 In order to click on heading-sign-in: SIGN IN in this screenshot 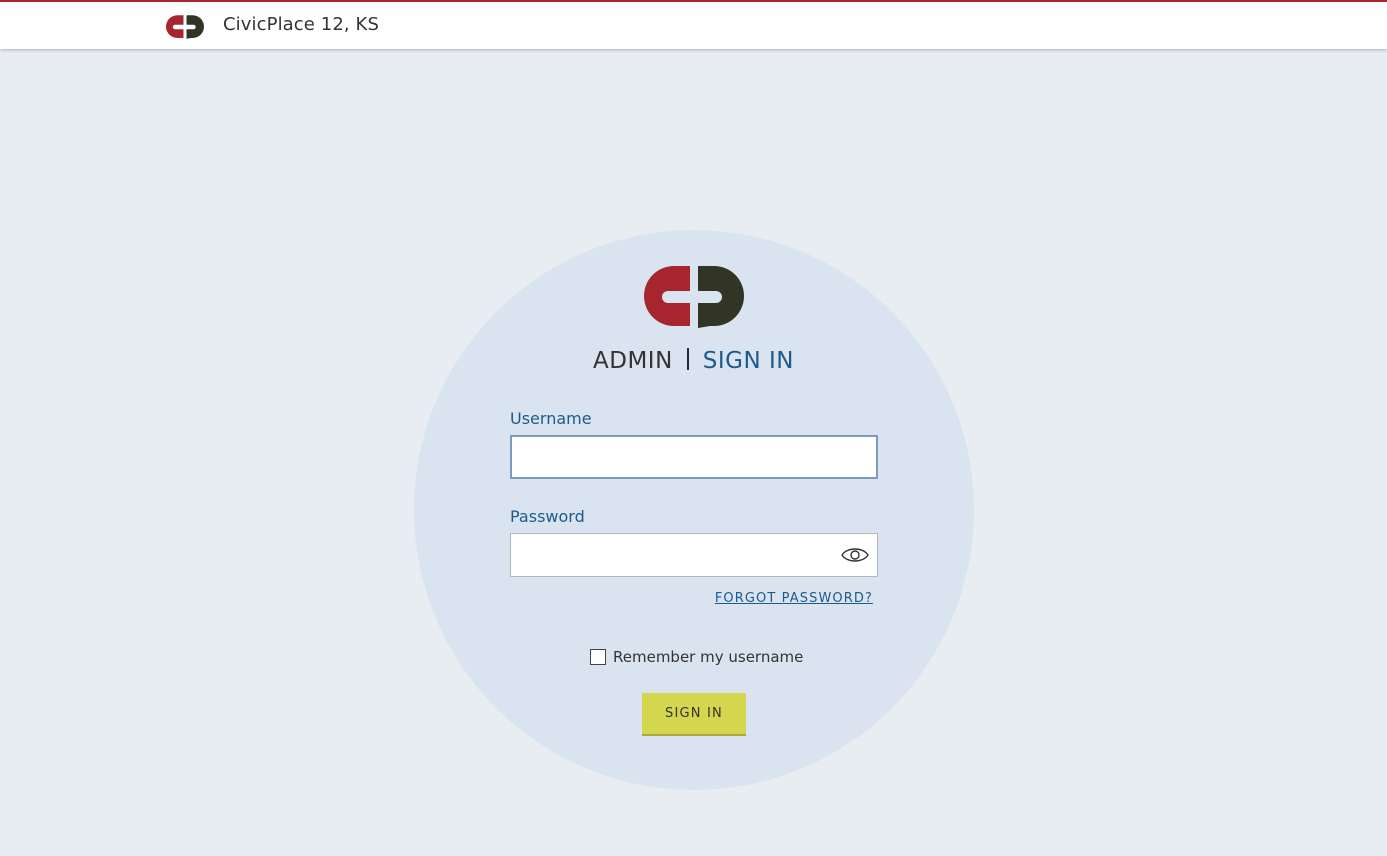, I will do `click(748, 361)`.